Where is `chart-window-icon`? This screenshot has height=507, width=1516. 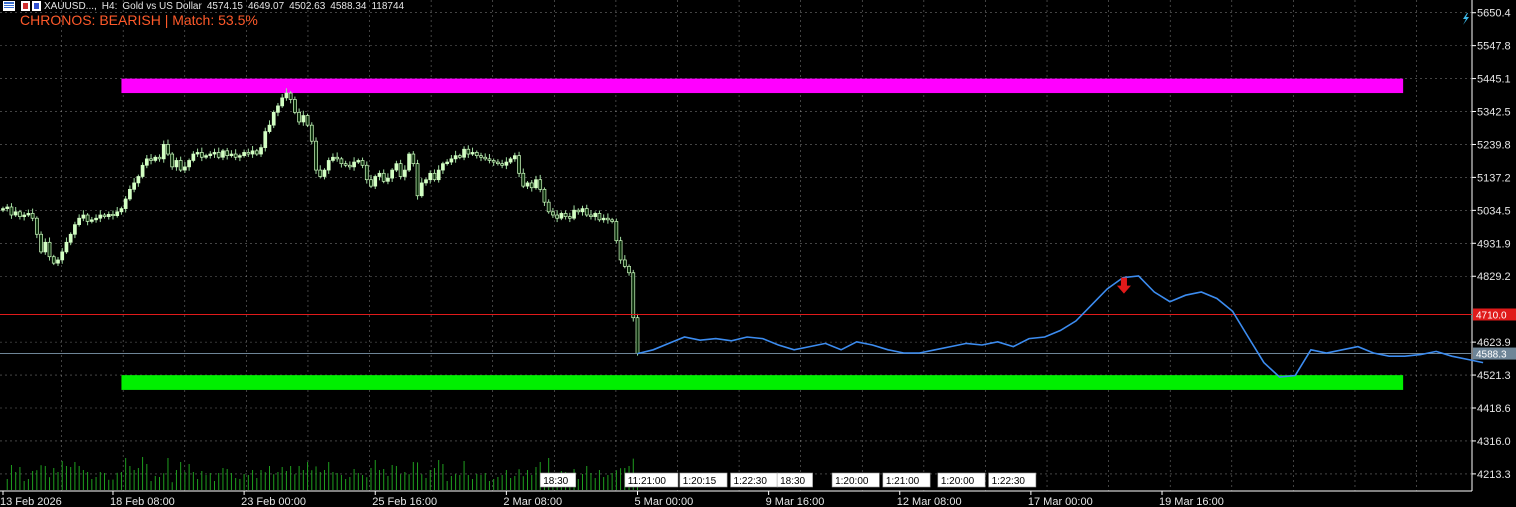 chart-window-icon is located at coordinates (9, 6).